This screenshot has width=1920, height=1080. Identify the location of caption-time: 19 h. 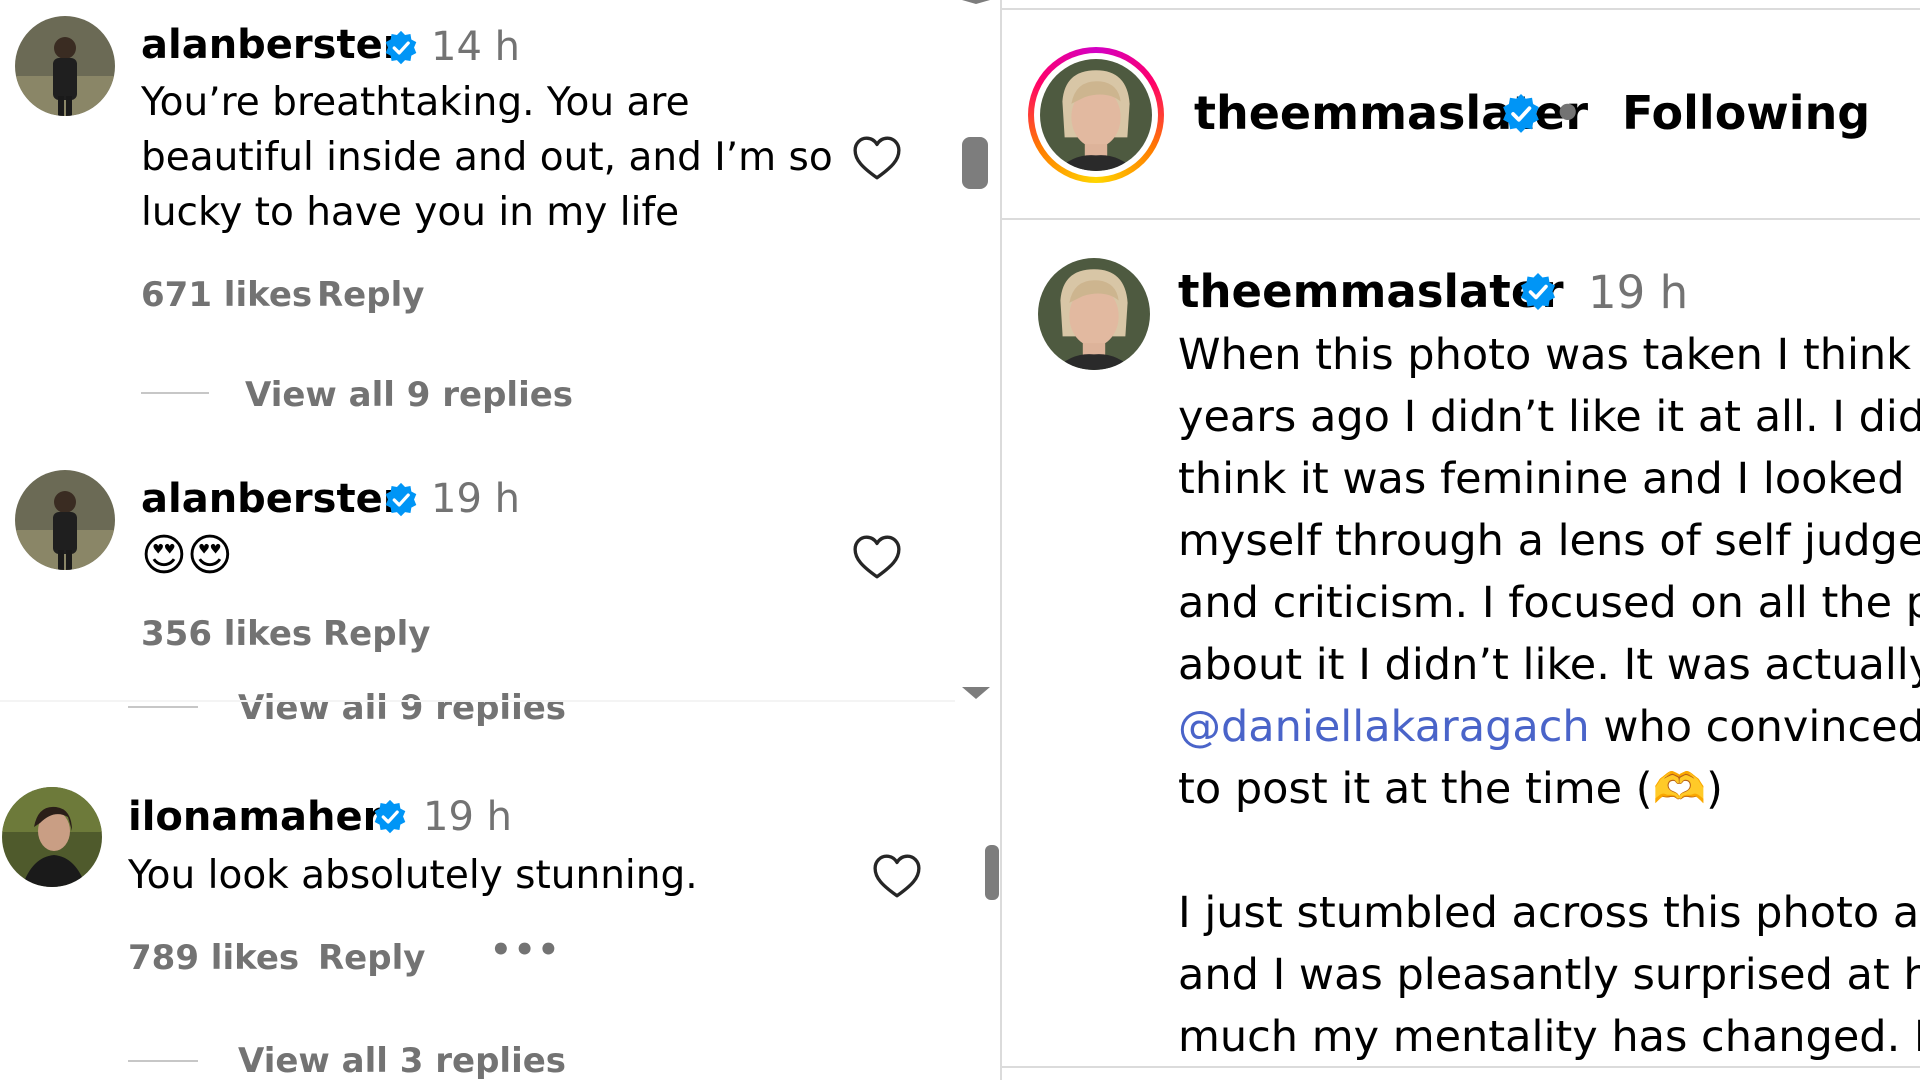
(1638, 292).